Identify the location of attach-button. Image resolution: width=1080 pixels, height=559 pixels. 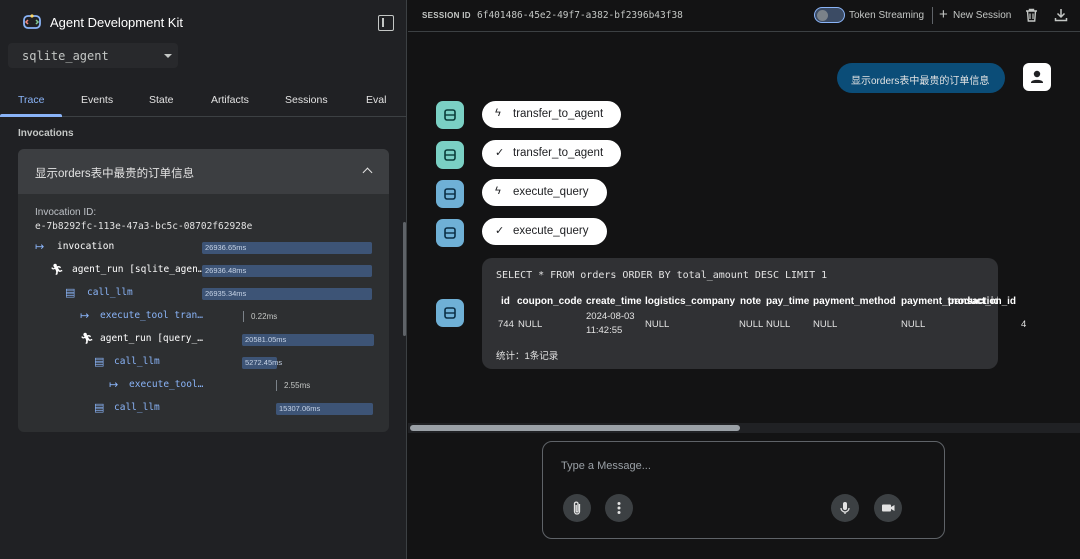
(577, 508).